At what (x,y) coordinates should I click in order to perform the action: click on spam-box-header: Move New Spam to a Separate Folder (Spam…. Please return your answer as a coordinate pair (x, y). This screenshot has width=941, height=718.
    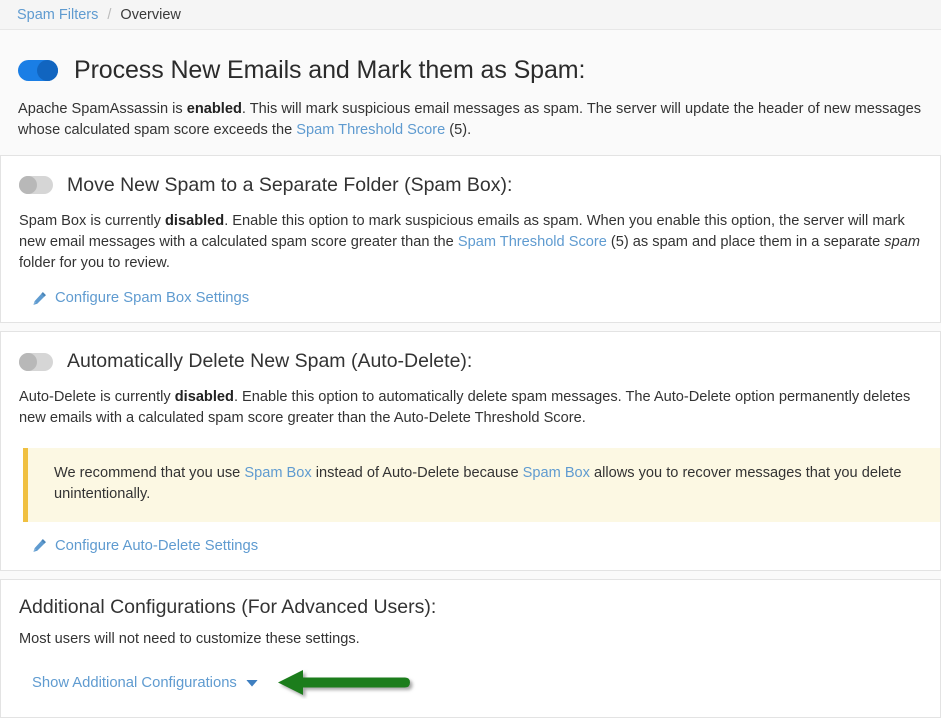
    Looking at the image, I should click on (470, 185).